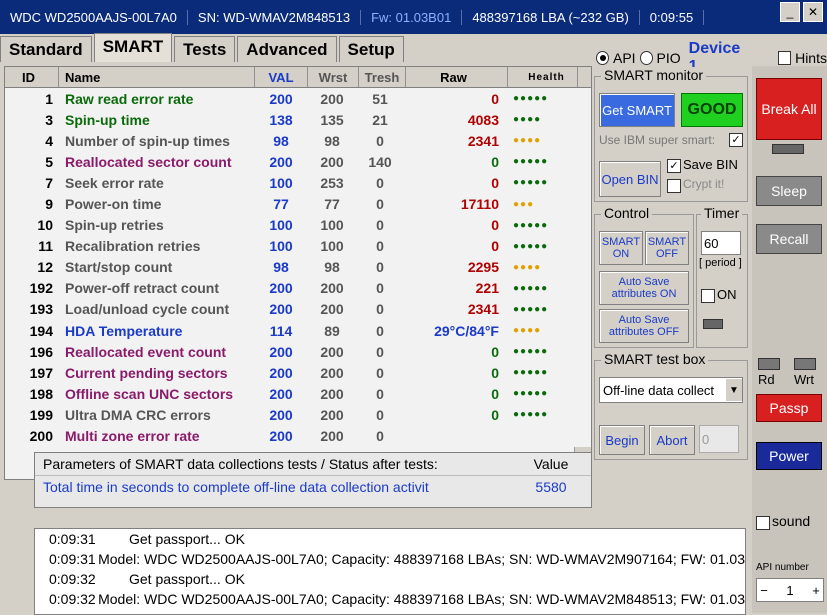 The width and height of the screenshot is (827, 615). Describe the element at coordinates (674, 166) in the screenshot. I see `save-bin-checkbox: ✓` at that location.